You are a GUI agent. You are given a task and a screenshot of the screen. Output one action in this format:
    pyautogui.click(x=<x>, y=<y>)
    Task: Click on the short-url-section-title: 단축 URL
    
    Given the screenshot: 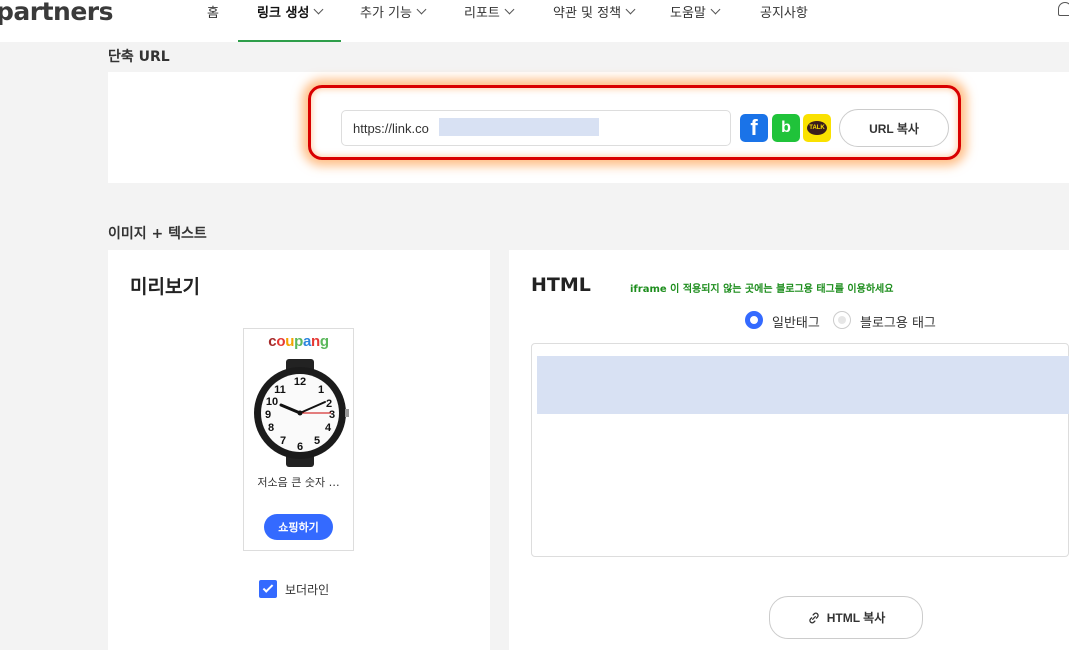 What is the action you would take?
    pyautogui.click(x=139, y=57)
    